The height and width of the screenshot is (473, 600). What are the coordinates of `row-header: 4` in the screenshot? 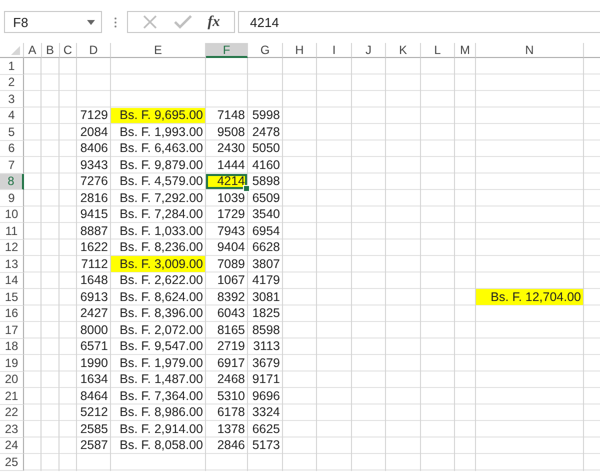 It's located at (12, 116).